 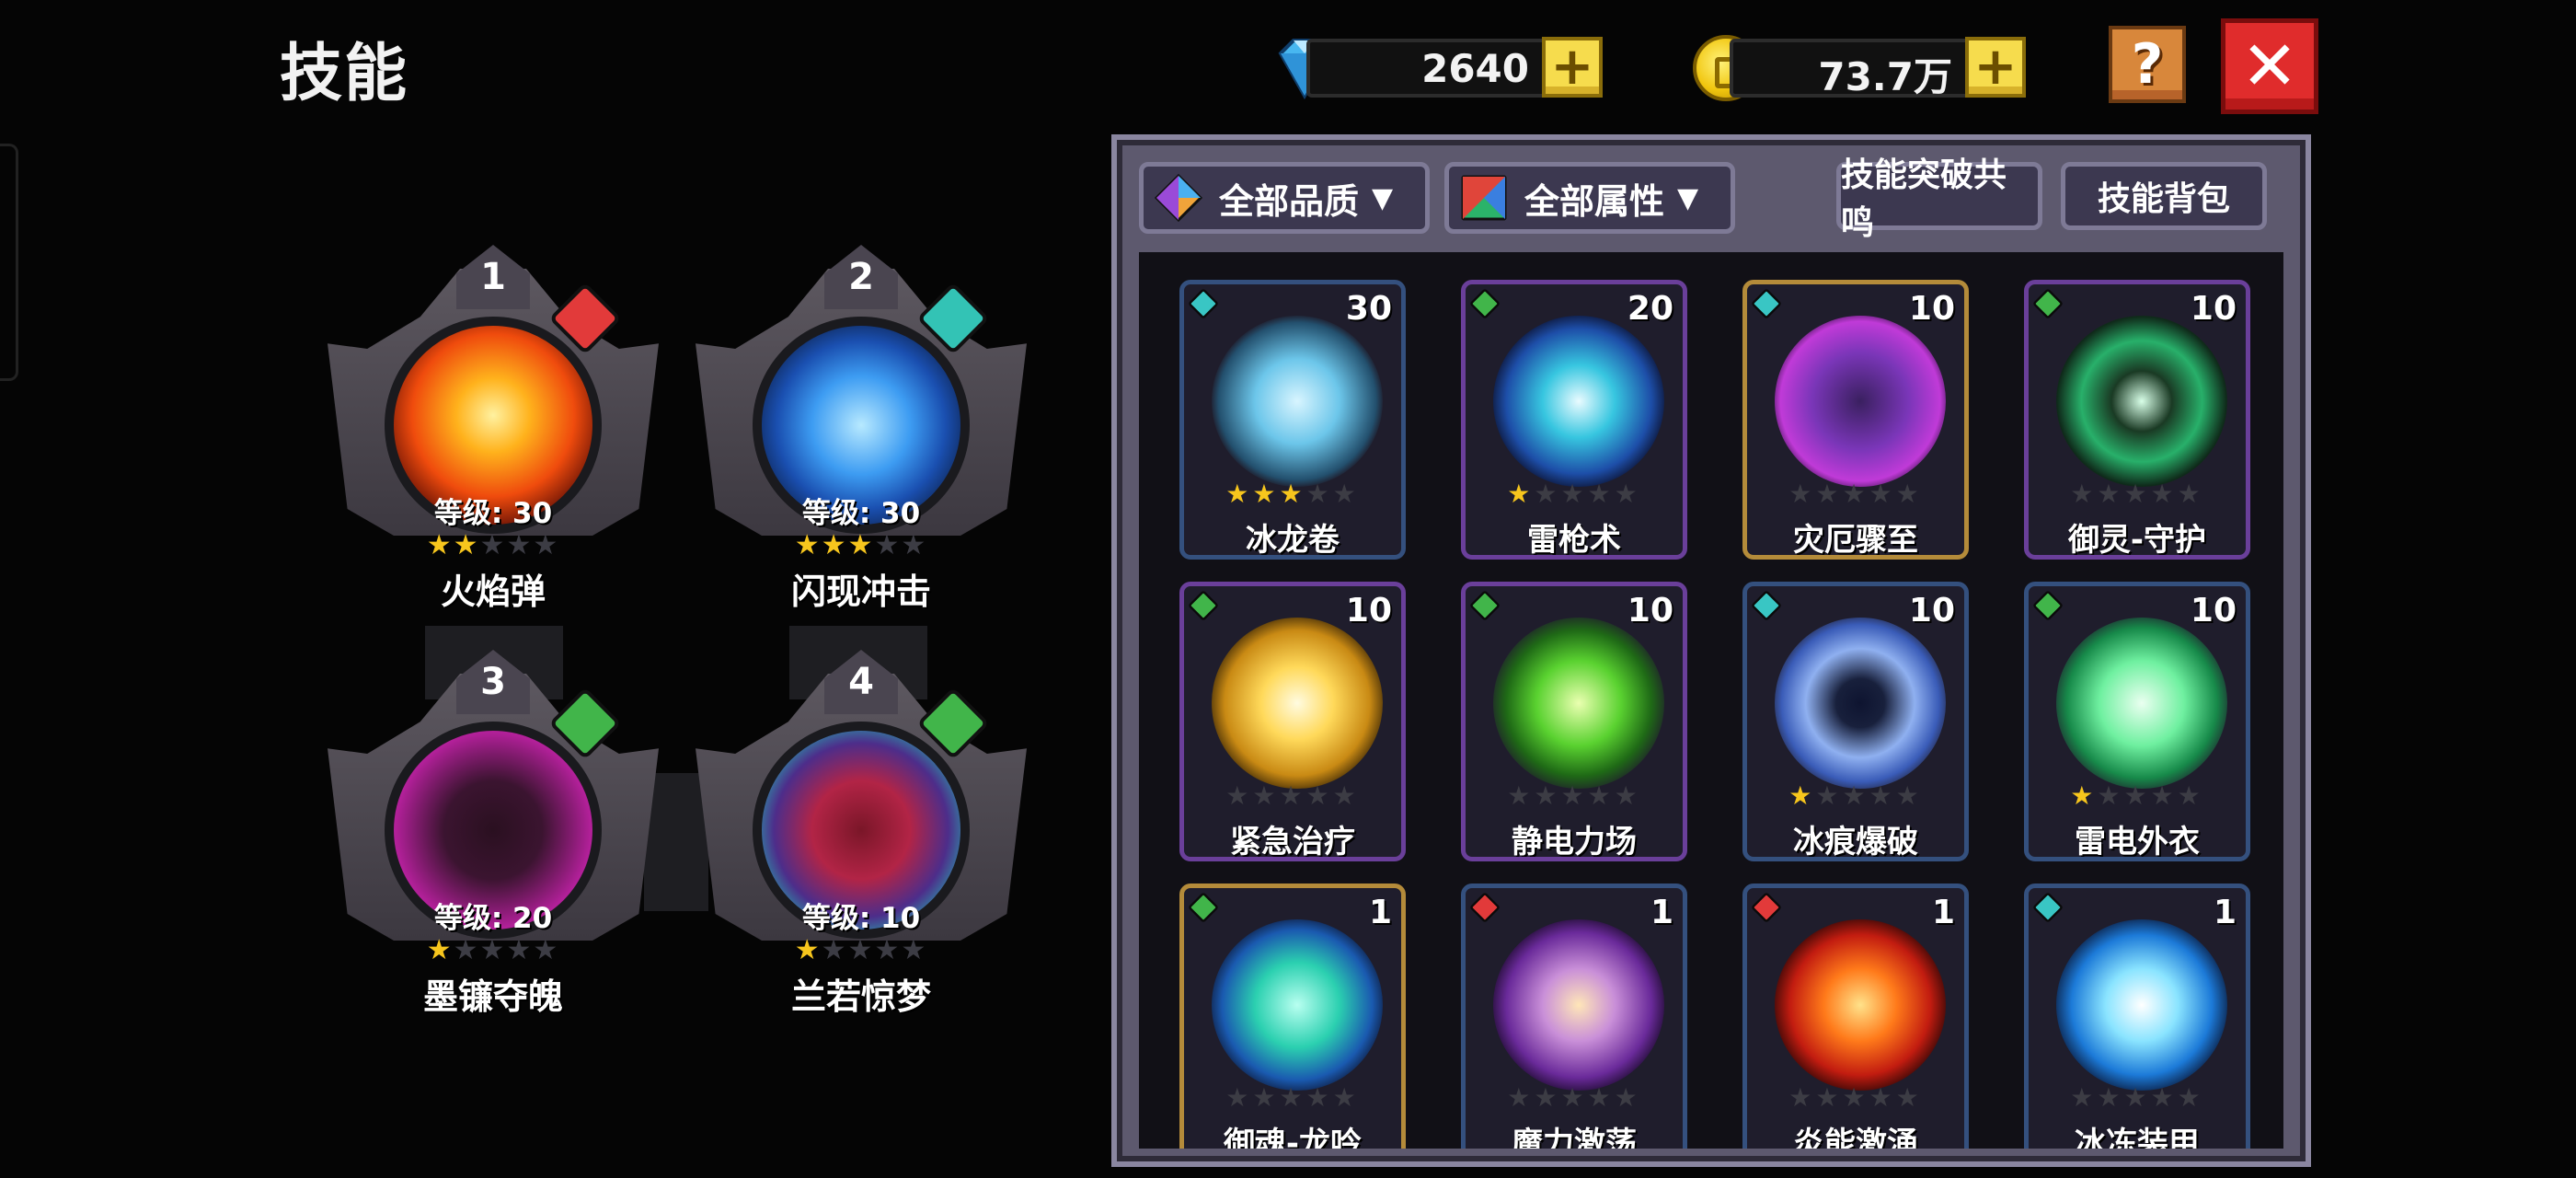 What do you see at coordinates (861, 827) in the screenshot?
I see `equipped-skill-slot-4: 4 等级: 10 ★★★★★ 兰若惊梦` at bounding box center [861, 827].